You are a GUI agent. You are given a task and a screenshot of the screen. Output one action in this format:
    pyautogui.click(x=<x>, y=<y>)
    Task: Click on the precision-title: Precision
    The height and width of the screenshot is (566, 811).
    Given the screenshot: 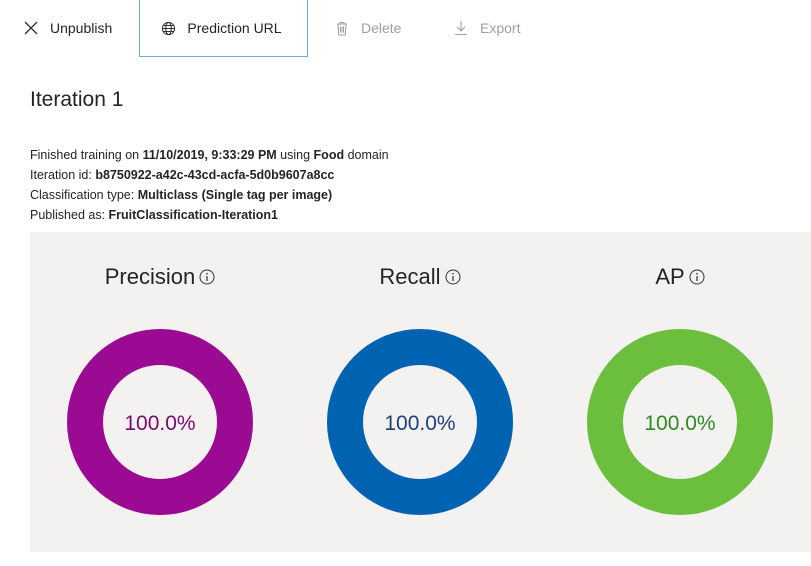 What is the action you would take?
    pyautogui.click(x=160, y=277)
    